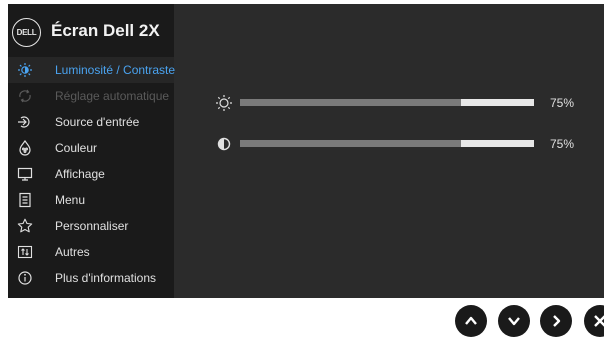 This screenshot has width=604, height=341. What do you see at coordinates (105, 30) in the screenshot?
I see `page-title: Écran Dell 2X` at bounding box center [105, 30].